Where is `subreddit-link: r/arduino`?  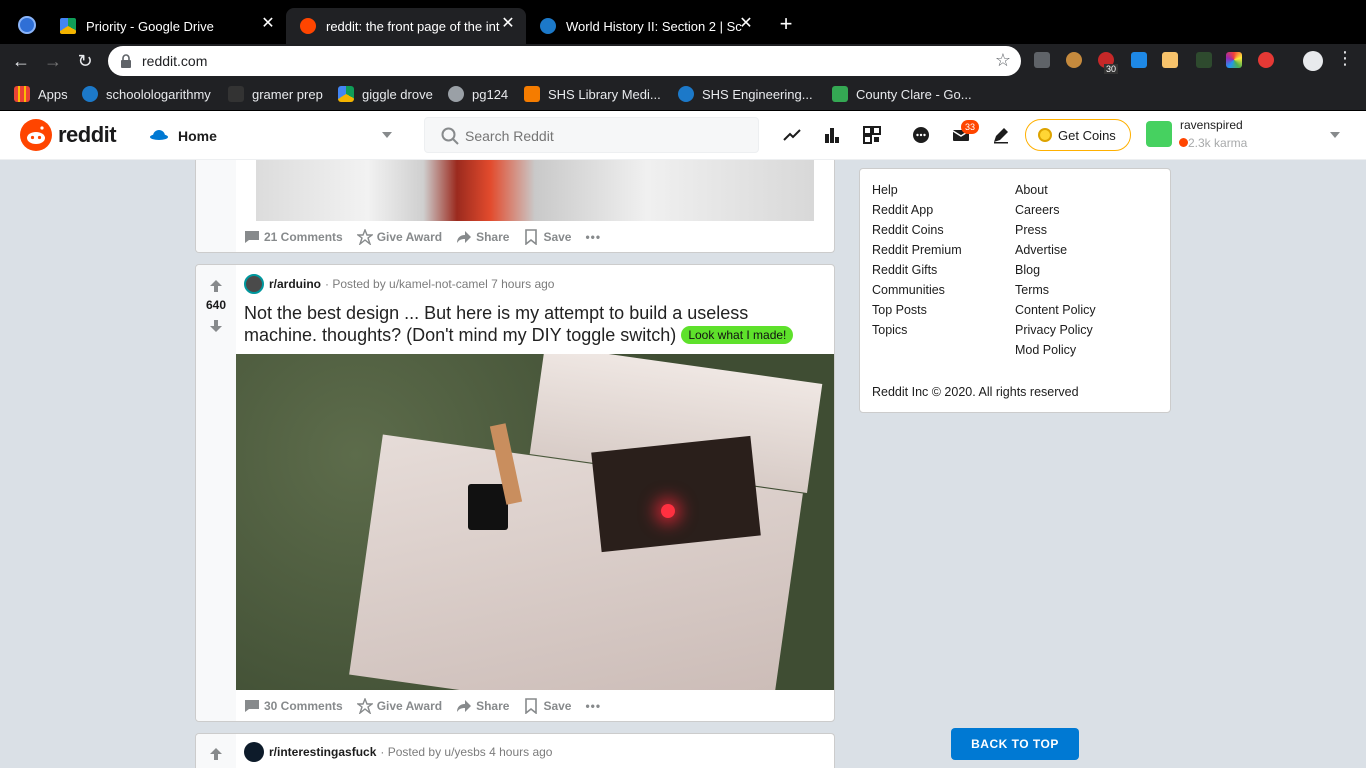 subreddit-link: r/arduino is located at coordinates (295, 284).